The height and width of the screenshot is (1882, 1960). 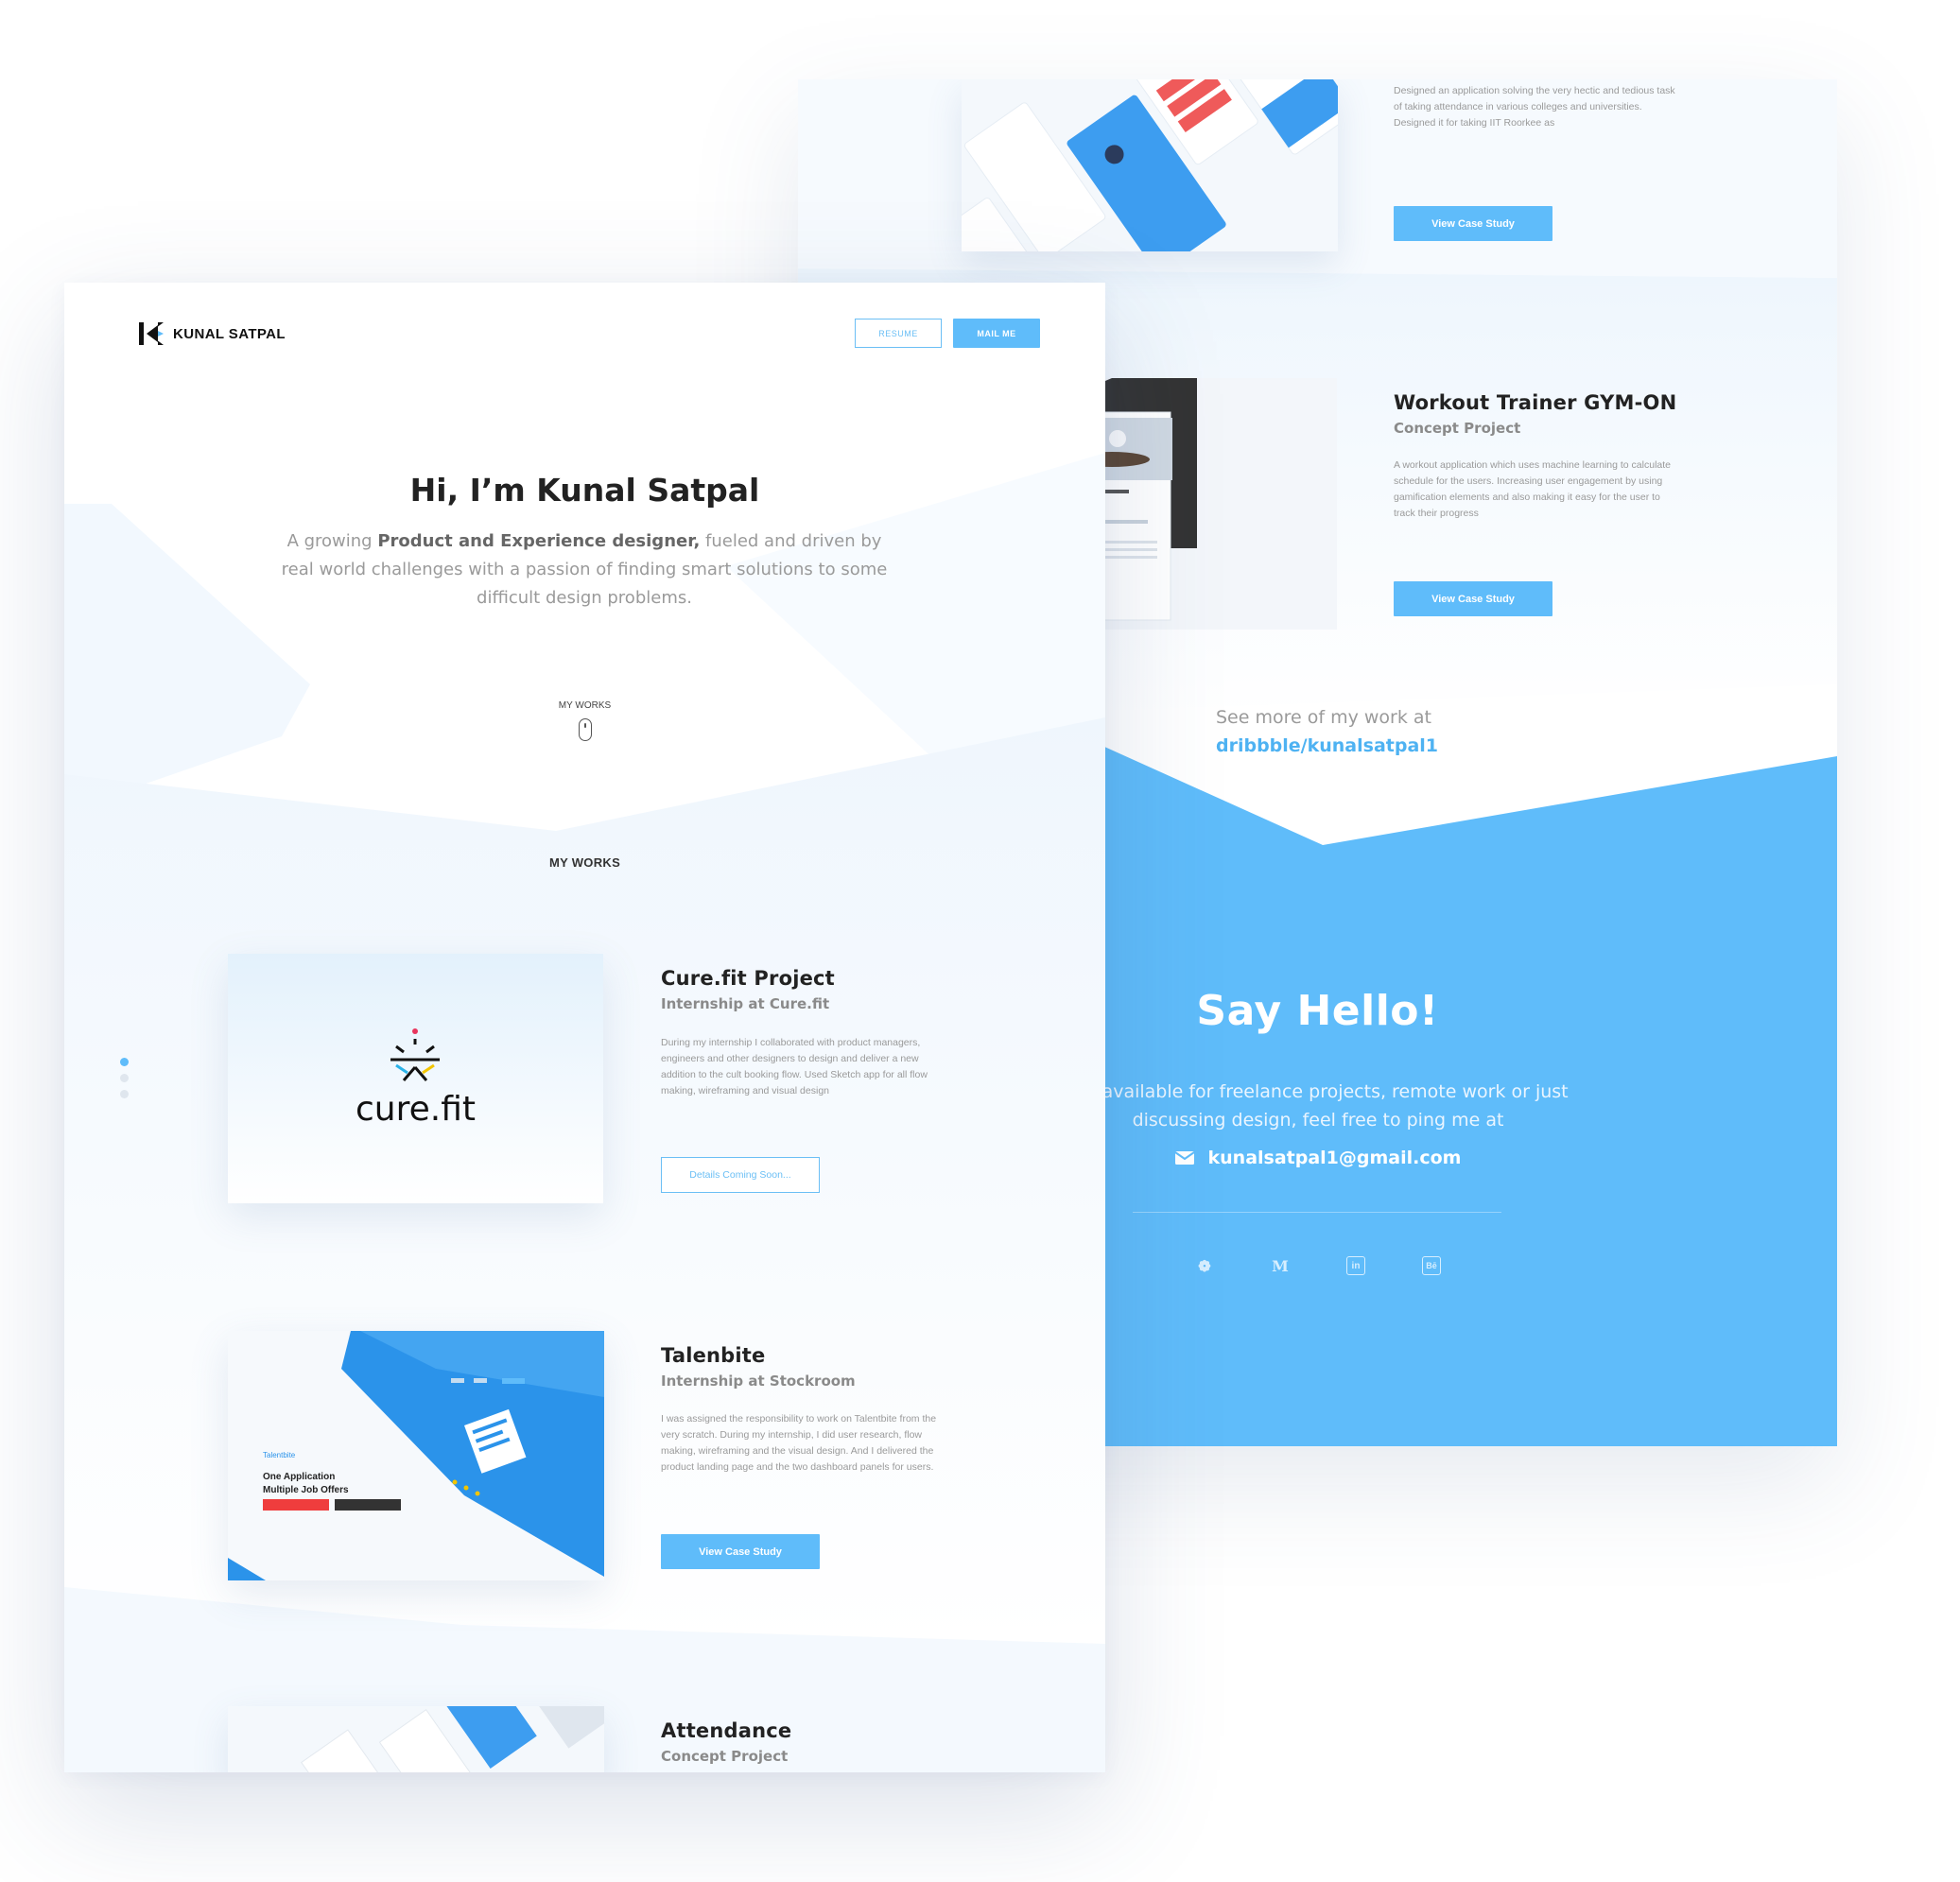 I want to click on attendance-subtitle: Concept Project, so click(x=725, y=1756).